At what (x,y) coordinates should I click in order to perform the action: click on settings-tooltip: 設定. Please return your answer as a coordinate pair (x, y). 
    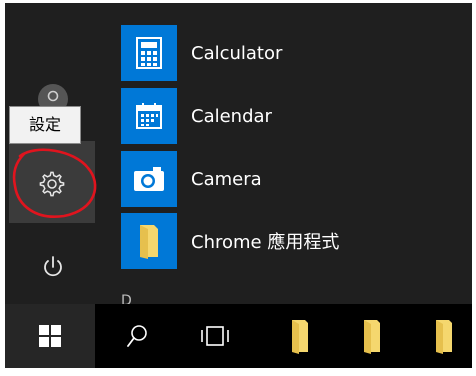
    Looking at the image, I should click on (45, 125).